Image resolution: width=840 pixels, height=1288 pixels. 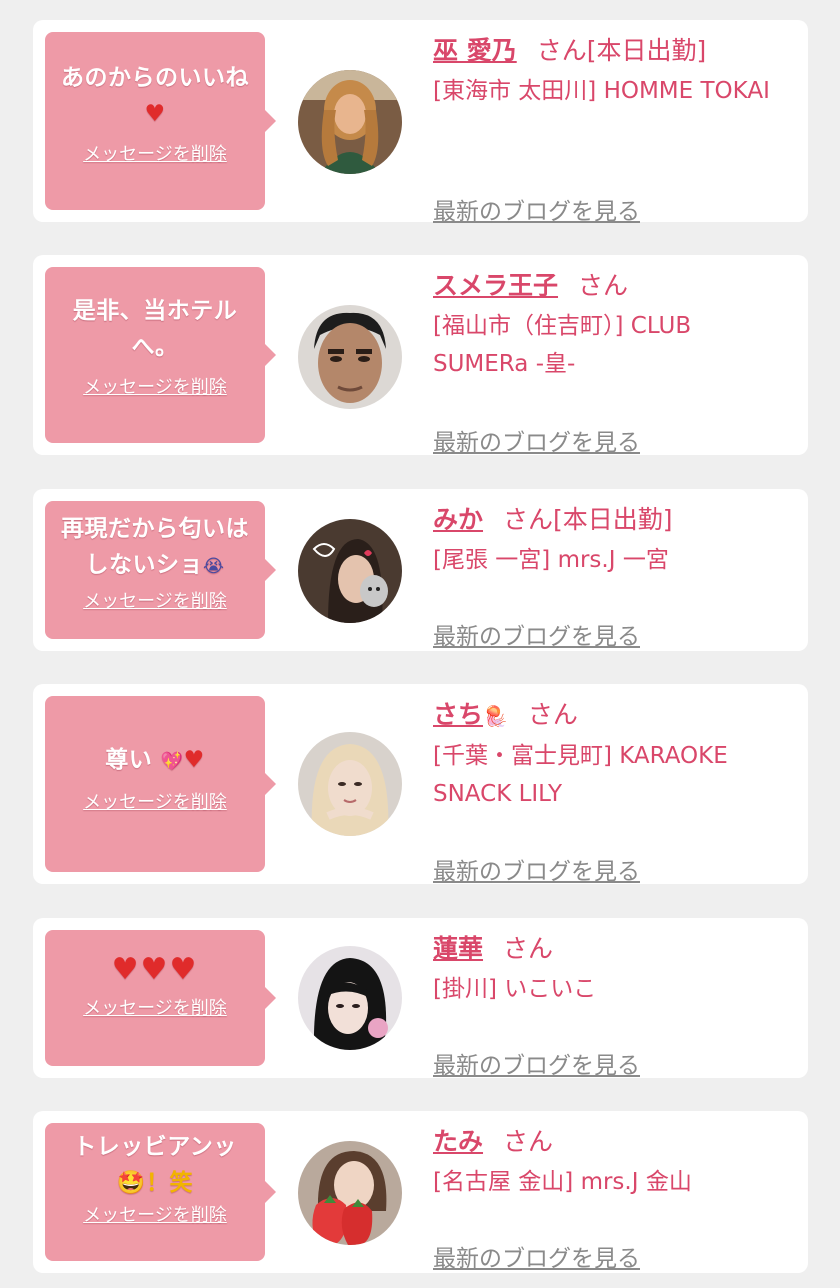 What do you see at coordinates (155, 329) in the screenshot?
I see `message-text: 是非、当ホテルへ。` at bounding box center [155, 329].